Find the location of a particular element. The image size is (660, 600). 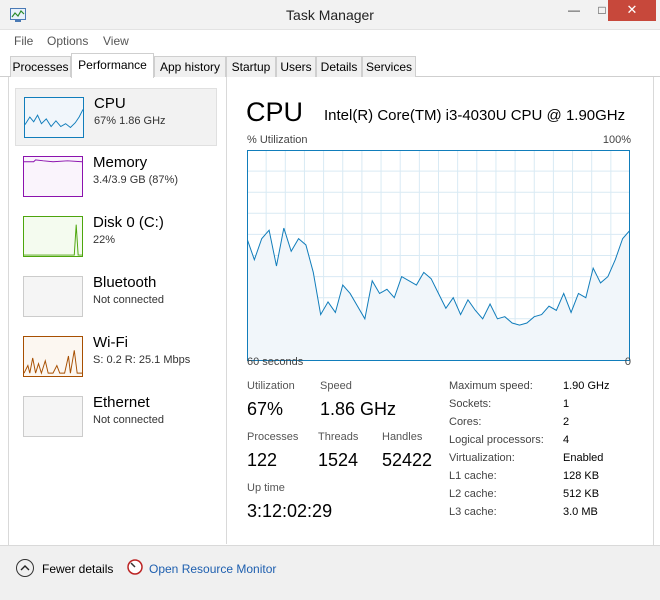

disk-thumbnail-graph is located at coordinates (53, 236).